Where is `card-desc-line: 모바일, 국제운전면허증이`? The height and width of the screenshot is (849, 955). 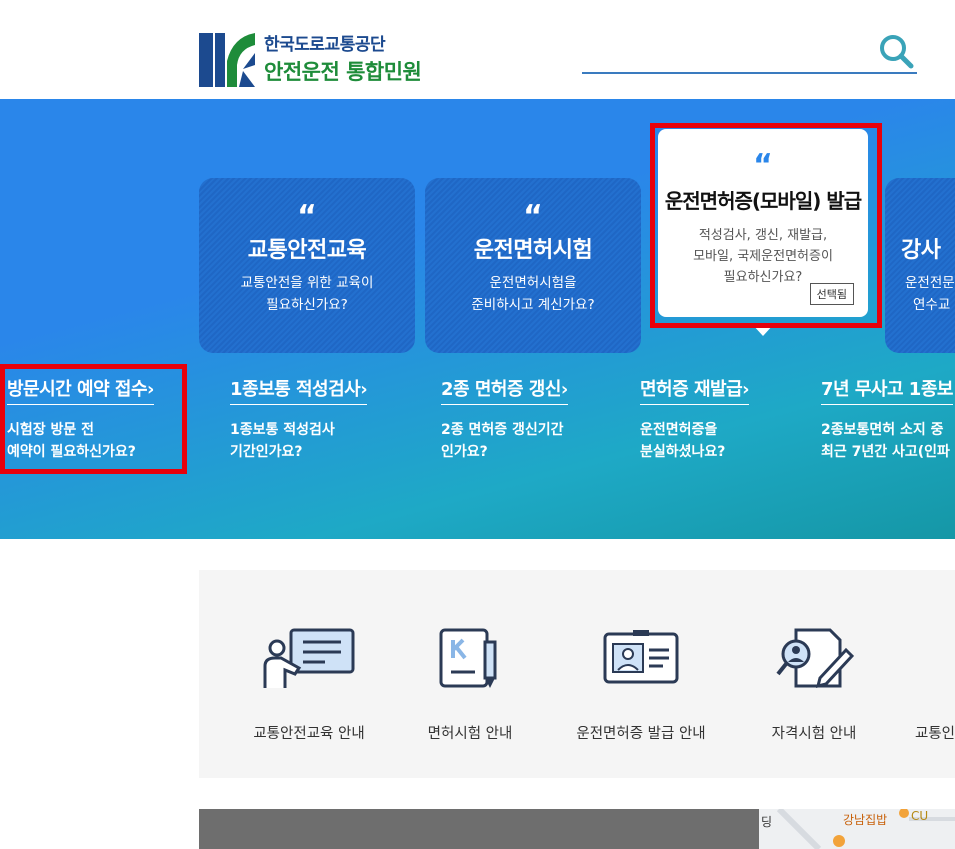
card-desc-line: 모바일, 국제운전면허증이 is located at coordinates (763, 256).